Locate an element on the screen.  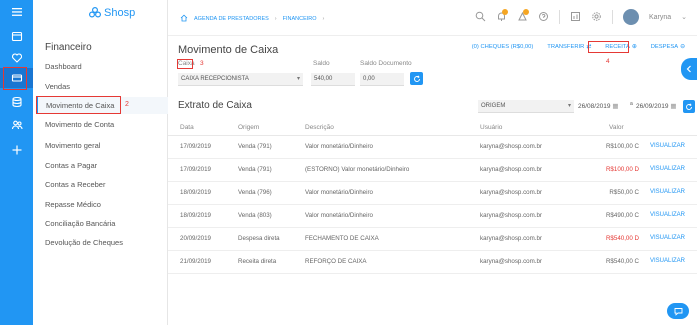
annotation-3: 3 is located at coordinates (202, 63).